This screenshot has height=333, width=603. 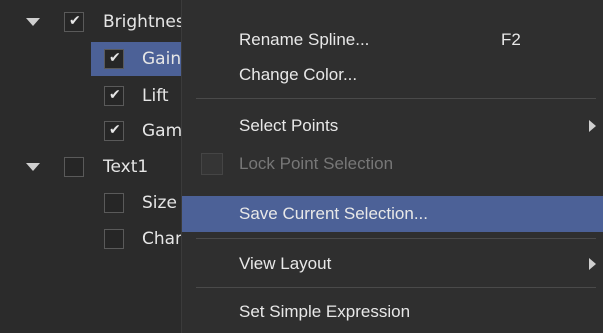 I want to click on menu-item-set-simple-expression: Set Simple Expression, so click(x=392, y=312).